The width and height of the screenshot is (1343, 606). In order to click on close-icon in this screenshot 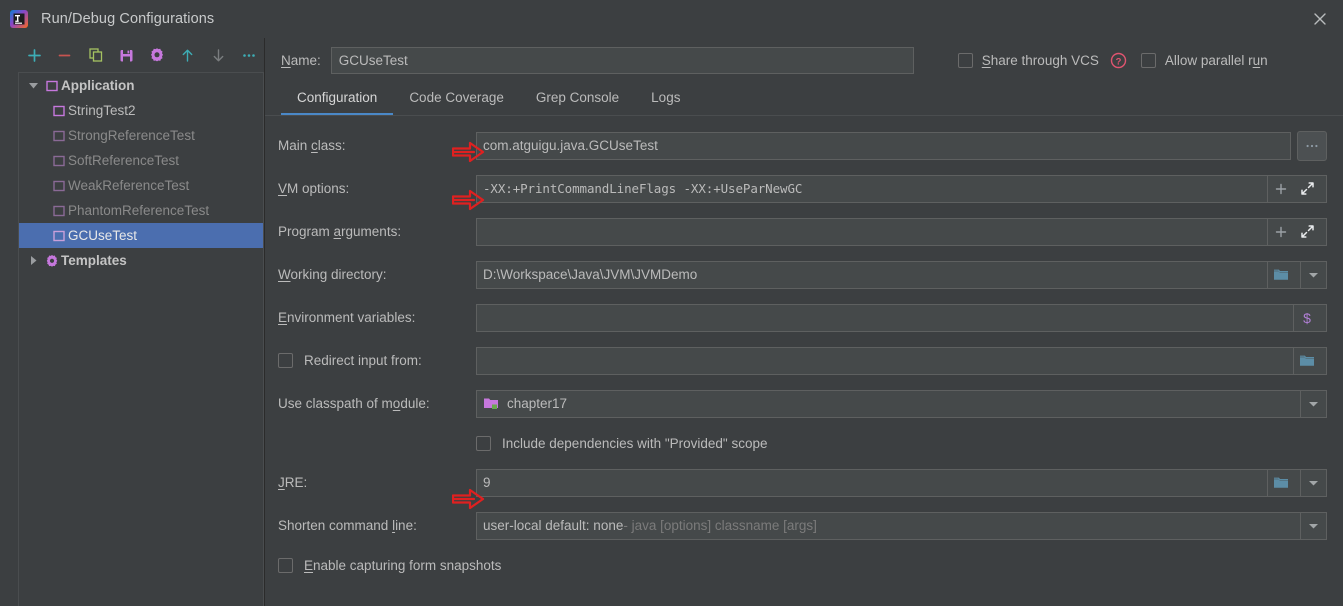, I will do `click(1320, 19)`.